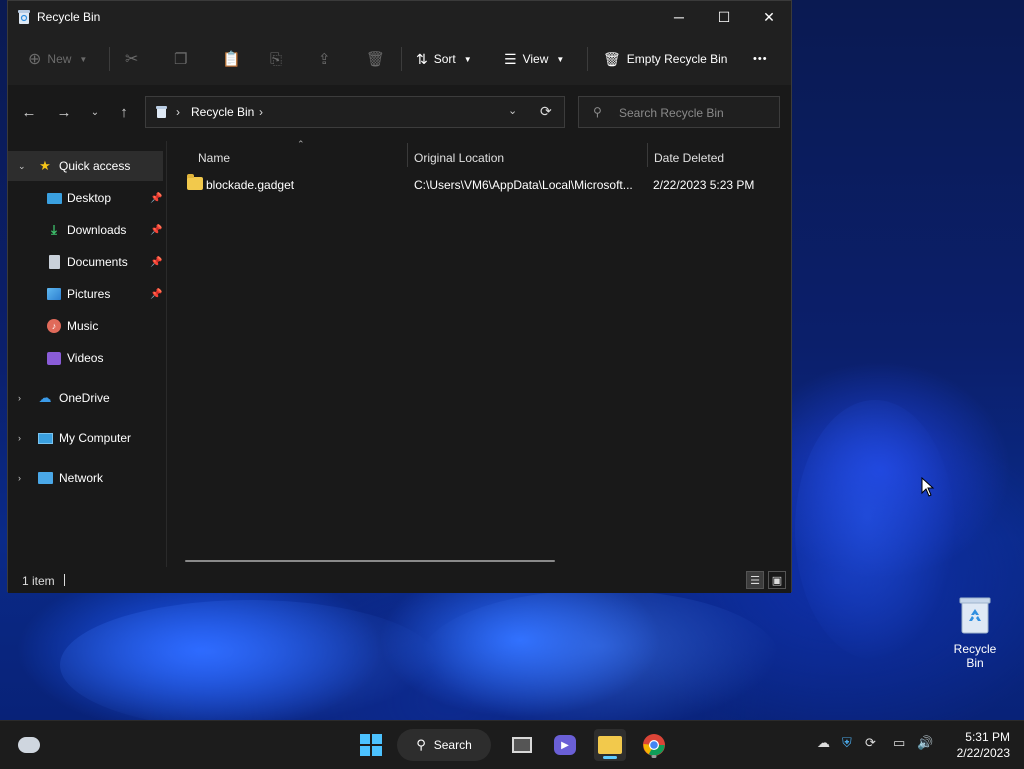  Describe the element at coordinates (610, 745) in the screenshot. I see `file-explorer-taskbar-button` at that location.